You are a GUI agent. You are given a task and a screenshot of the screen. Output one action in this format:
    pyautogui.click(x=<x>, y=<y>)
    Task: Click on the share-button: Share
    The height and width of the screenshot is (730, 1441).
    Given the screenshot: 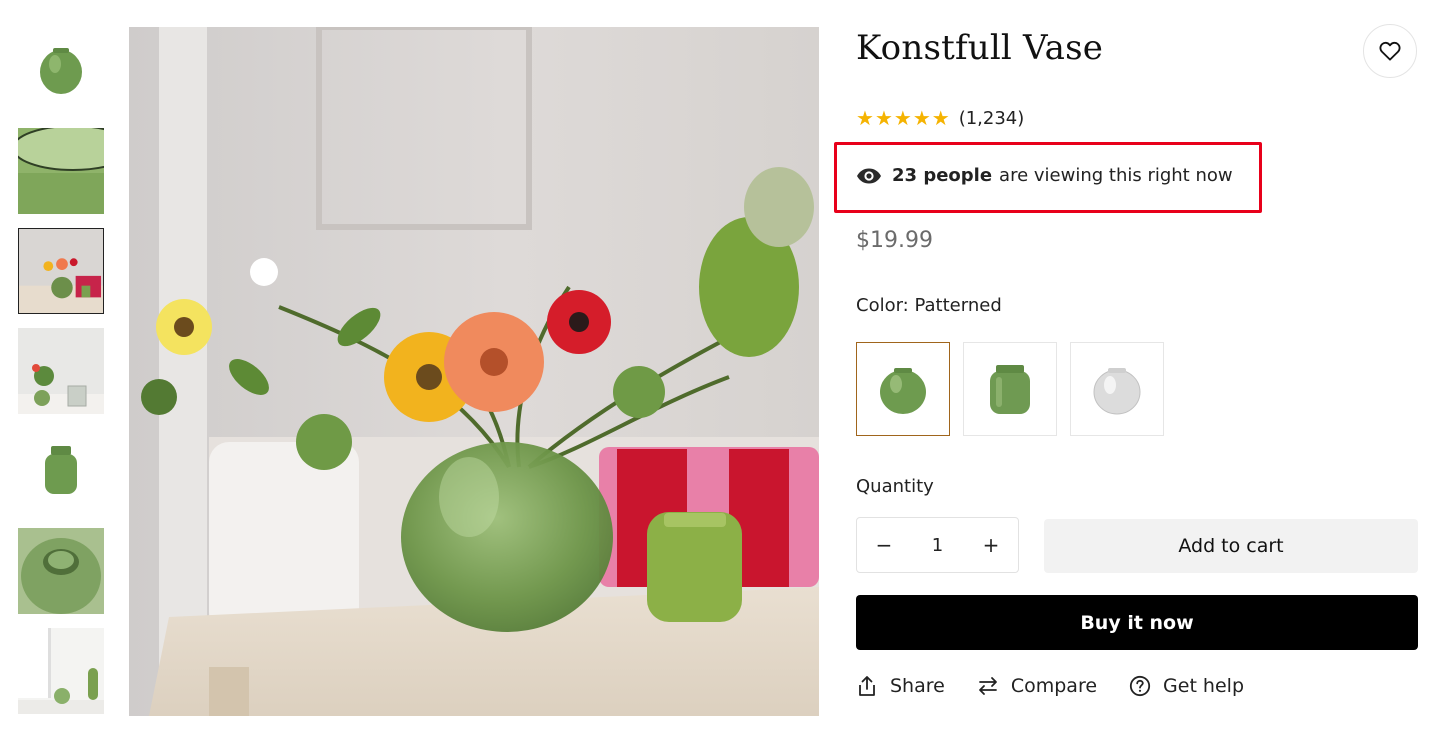 What is the action you would take?
    pyautogui.click(x=900, y=686)
    